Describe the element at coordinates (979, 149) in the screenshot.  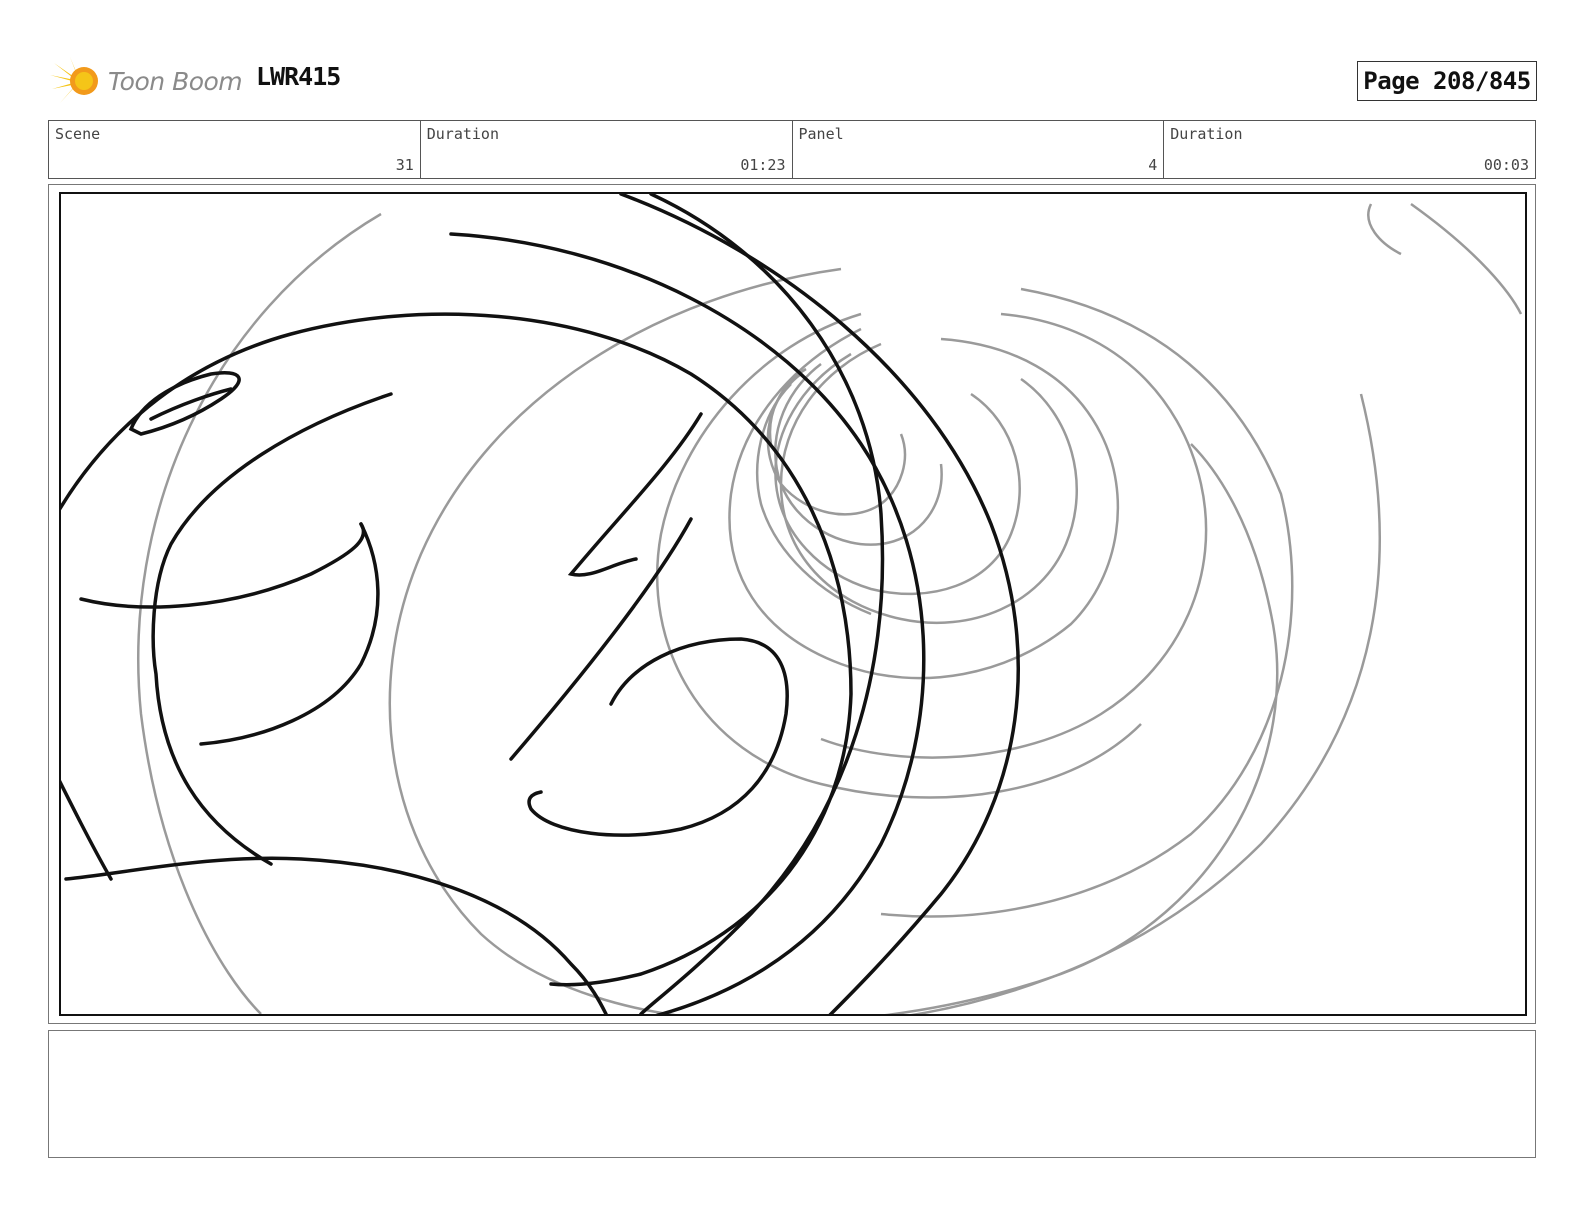
I see `panel-cell: Panel 4` at that location.